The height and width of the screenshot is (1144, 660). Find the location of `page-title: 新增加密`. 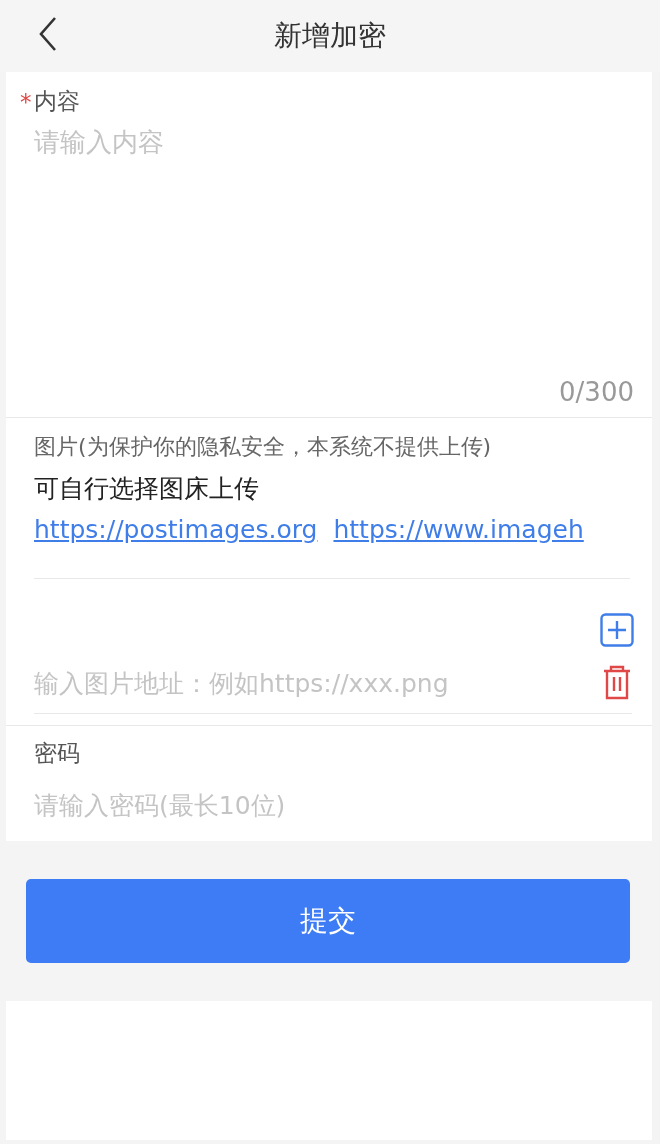

page-title: 新增加密 is located at coordinates (330, 36).